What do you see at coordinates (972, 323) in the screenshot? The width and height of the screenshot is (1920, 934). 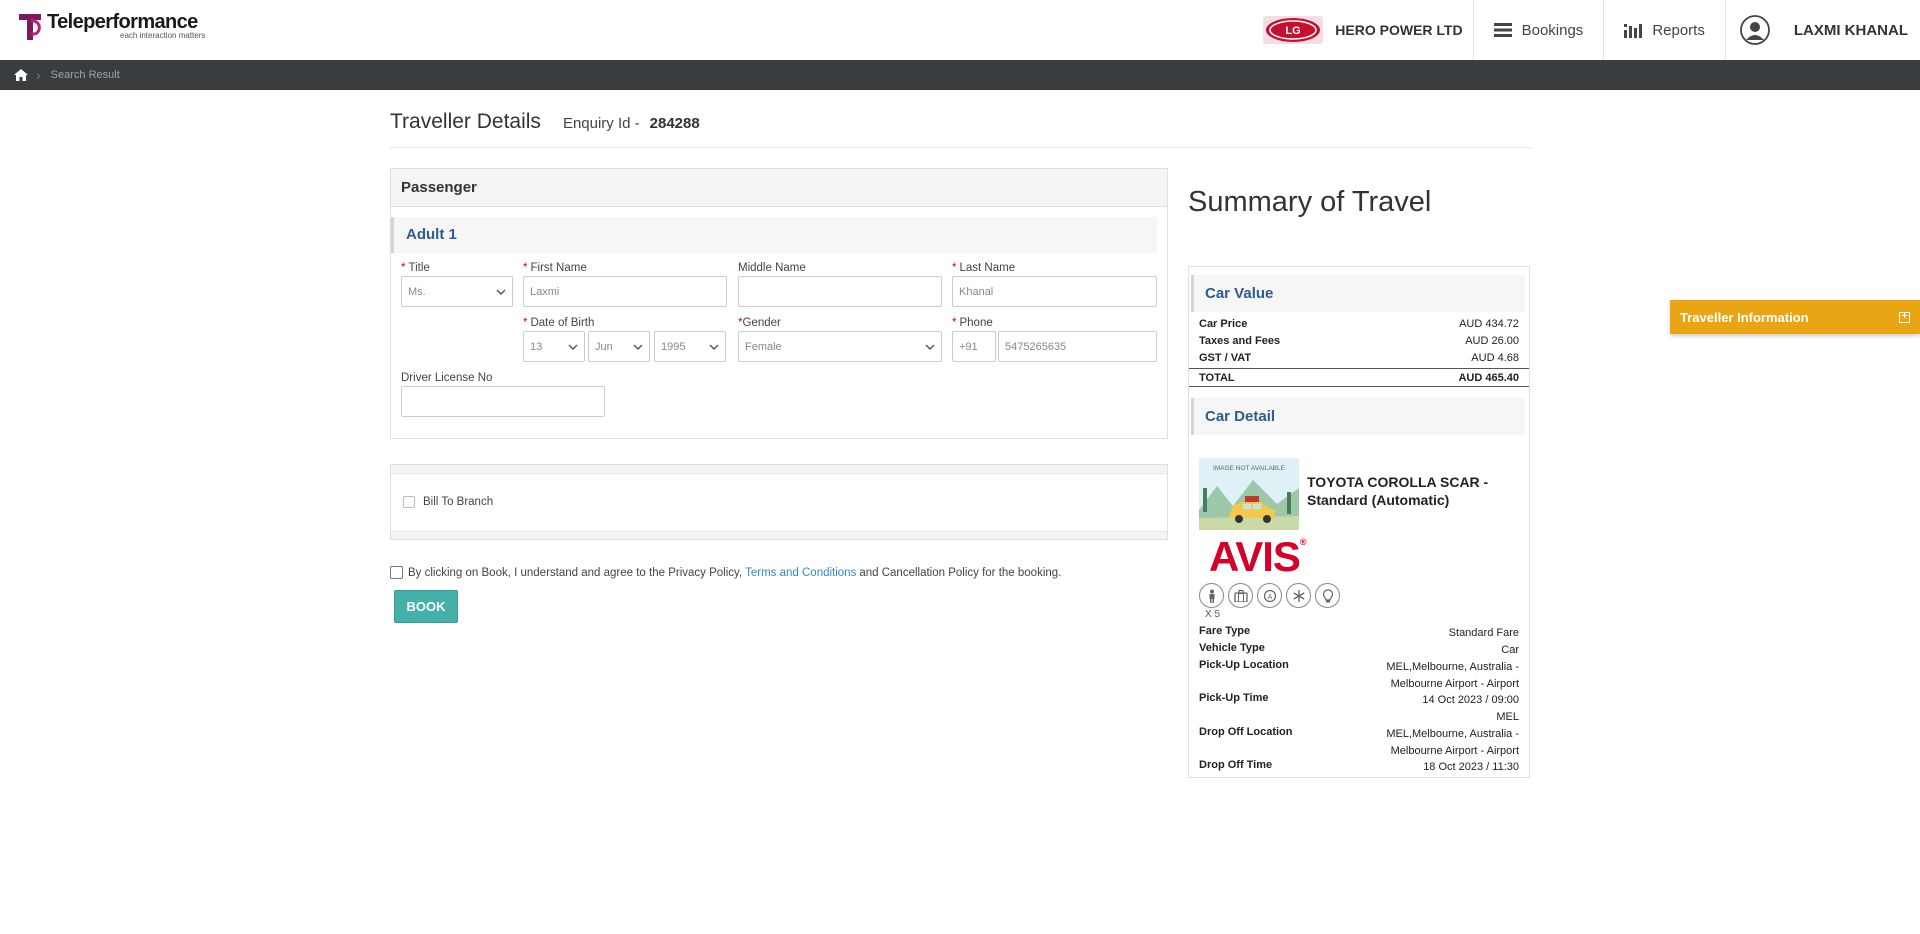 I see `phone-label: * Phone` at bounding box center [972, 323].